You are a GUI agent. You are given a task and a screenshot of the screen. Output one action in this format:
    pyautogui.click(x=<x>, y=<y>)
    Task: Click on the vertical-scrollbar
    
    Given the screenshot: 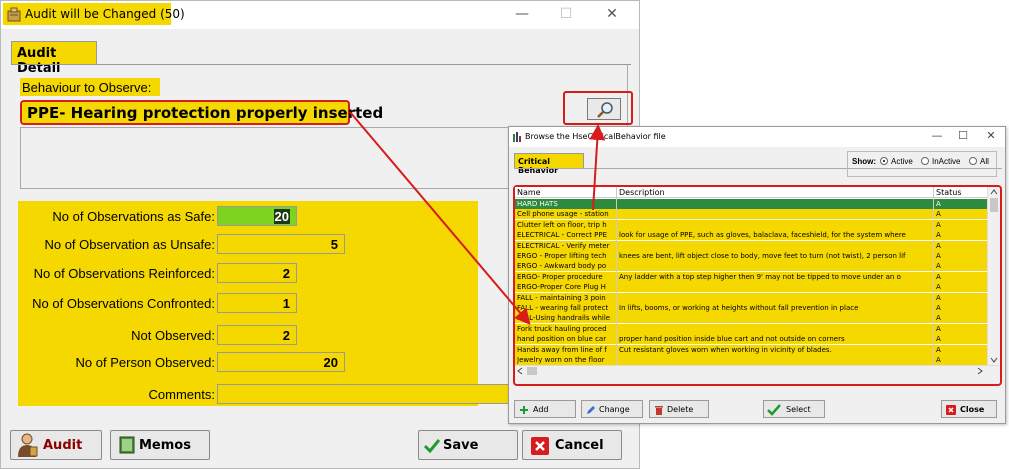 What is the action you would take?
    pyautogui.click(x=993, y=276)
    